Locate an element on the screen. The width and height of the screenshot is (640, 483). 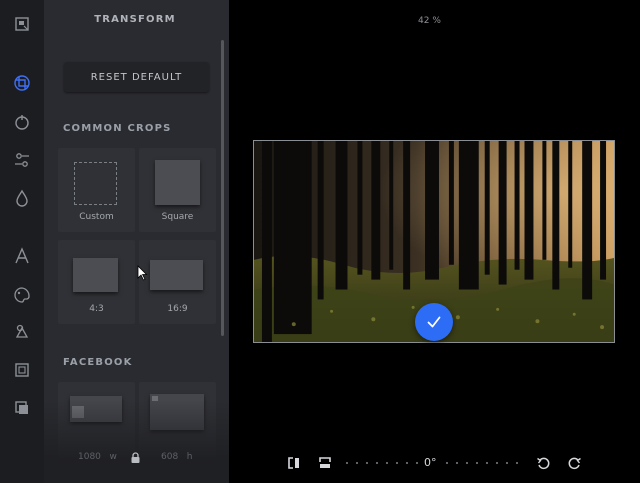
rotation-angle: 0° is located at coordinates (430, 462).